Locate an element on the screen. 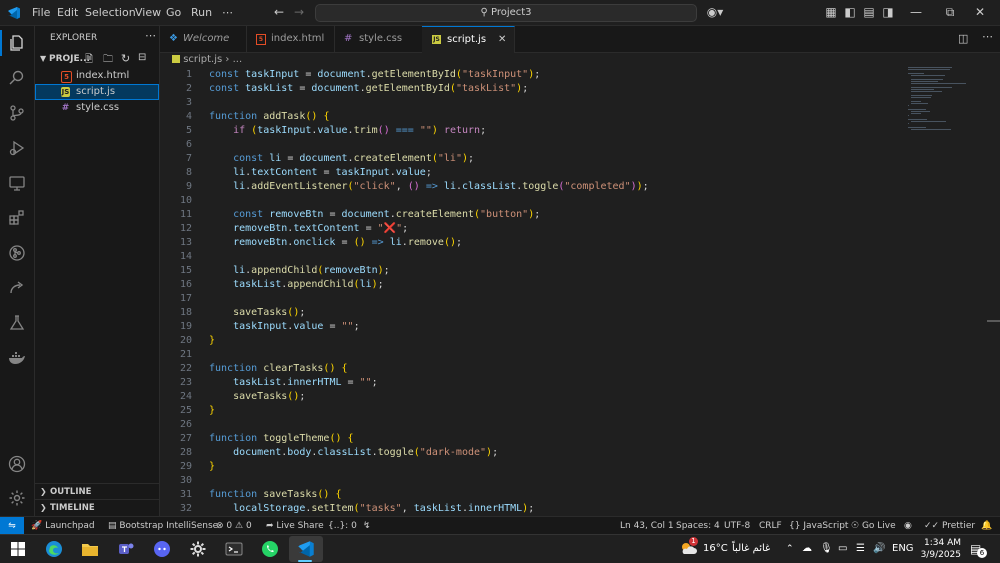 This screenshot has height=563, width=1000. split-editor-icon: ◫ is located at coordinates (963, 38).